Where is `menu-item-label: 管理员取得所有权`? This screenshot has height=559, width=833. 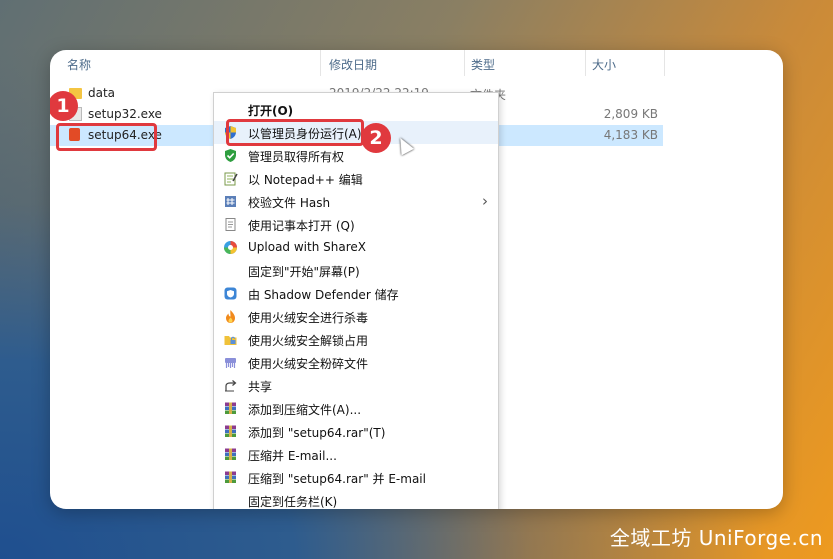 menu-item-label: 管理员取得所有权 is located at coordinates (296, 157).